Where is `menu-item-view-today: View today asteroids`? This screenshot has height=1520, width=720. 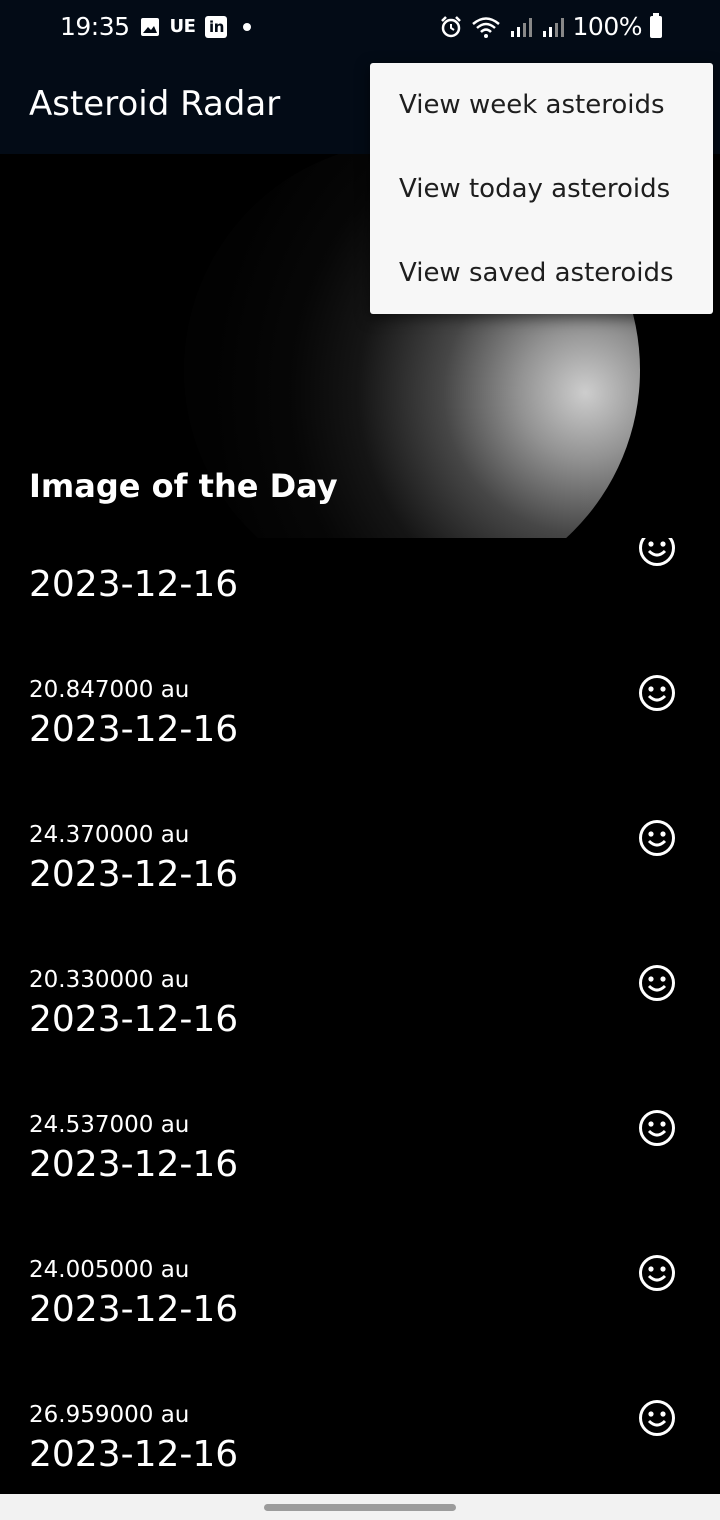 menu-item-view-today: View today asteroids is located at coordinates (541, 190).